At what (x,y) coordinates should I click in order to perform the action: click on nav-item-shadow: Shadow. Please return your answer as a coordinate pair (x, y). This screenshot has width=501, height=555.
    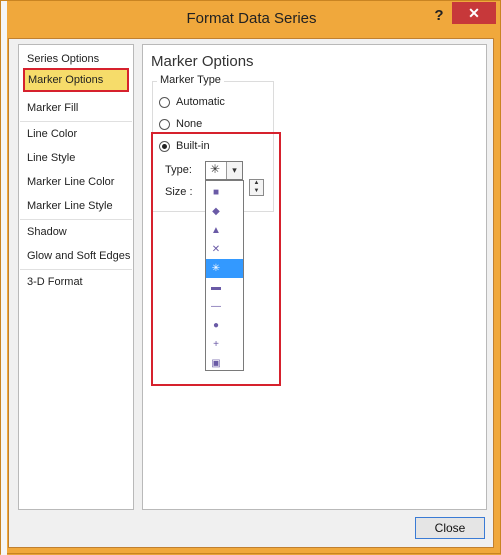
    Looking at the image, I should click on (47, 232).